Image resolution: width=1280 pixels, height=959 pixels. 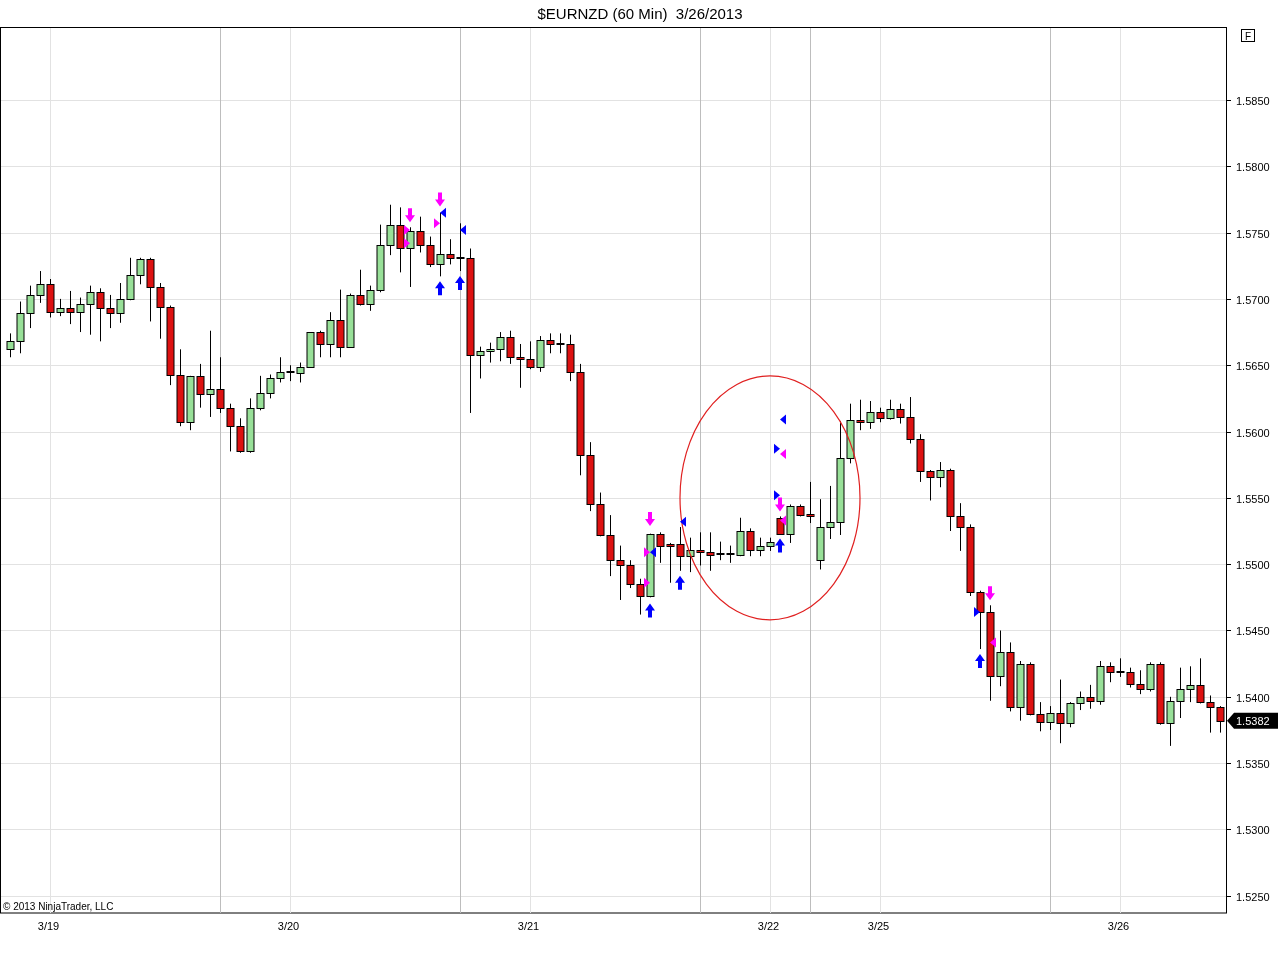 I want to click on date-axis-label: 3/21, so click(x=528, y=926).